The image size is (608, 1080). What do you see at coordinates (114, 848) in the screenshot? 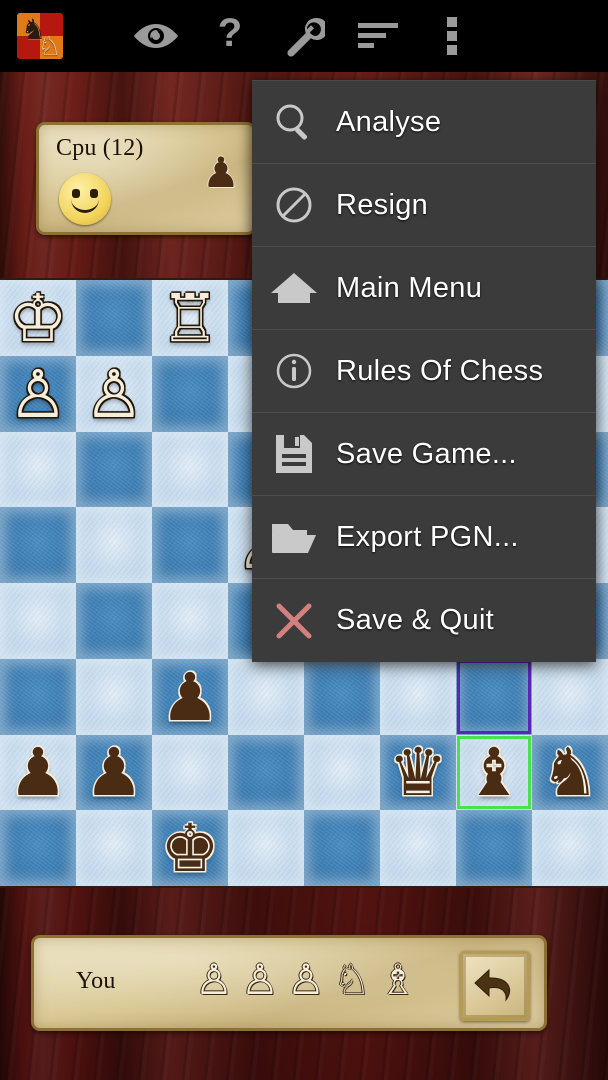
I see `board-square-b1` at bounding box center [114, 848].